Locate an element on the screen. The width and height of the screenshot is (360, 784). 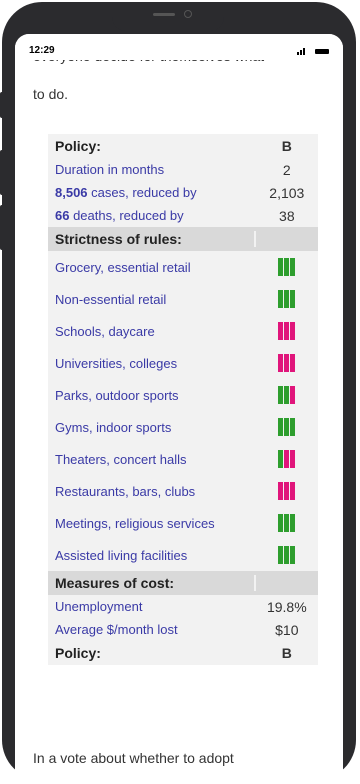
rule-label: Meetings, religious services is located at coordinates (152, 523).